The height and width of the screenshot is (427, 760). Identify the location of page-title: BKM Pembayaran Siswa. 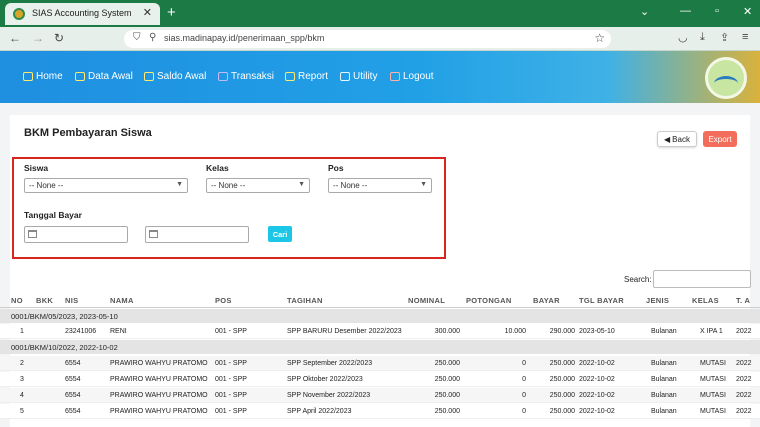
(88, 133).